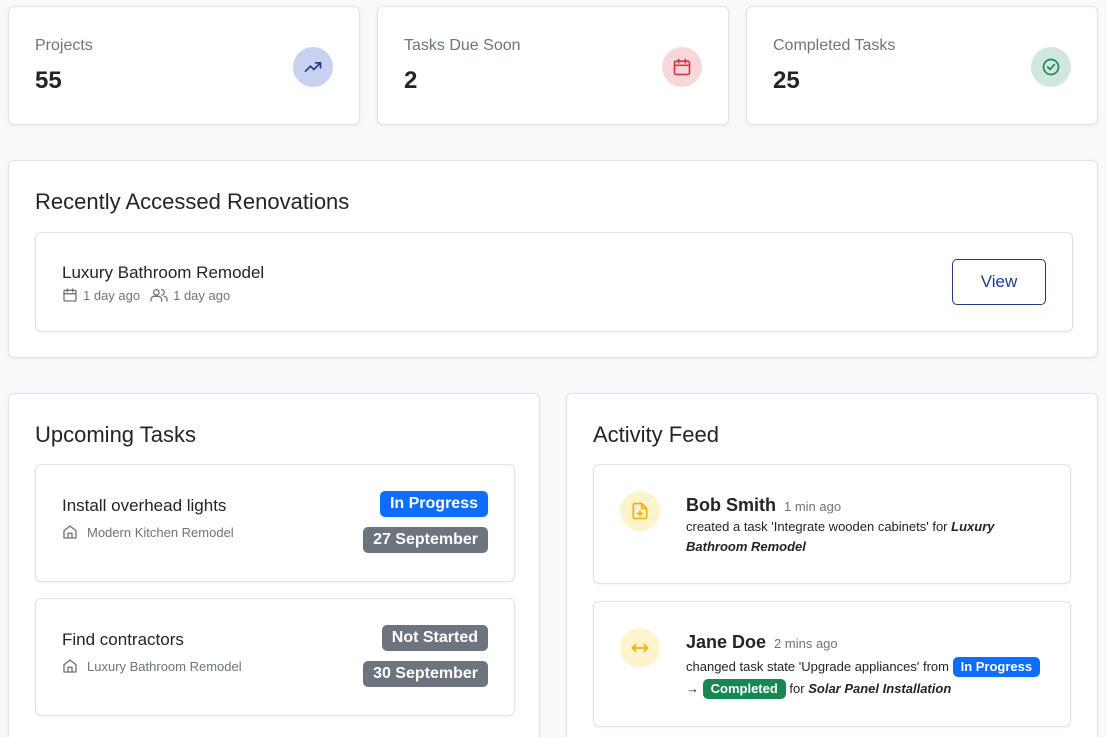  What do you see at coordinates (433, 504) in the screenshot?
I see `status-badge: In Progress` at bounding box center [433, 504].